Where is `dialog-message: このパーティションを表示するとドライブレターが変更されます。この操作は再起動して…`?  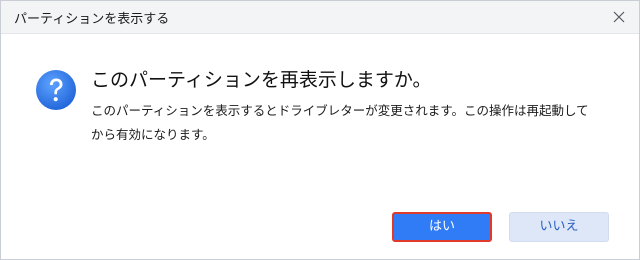 dialog-message: このパーティションを表示するとドライブレターが変更されます。この操作は再起動して… is located at coordinates (340, 122).